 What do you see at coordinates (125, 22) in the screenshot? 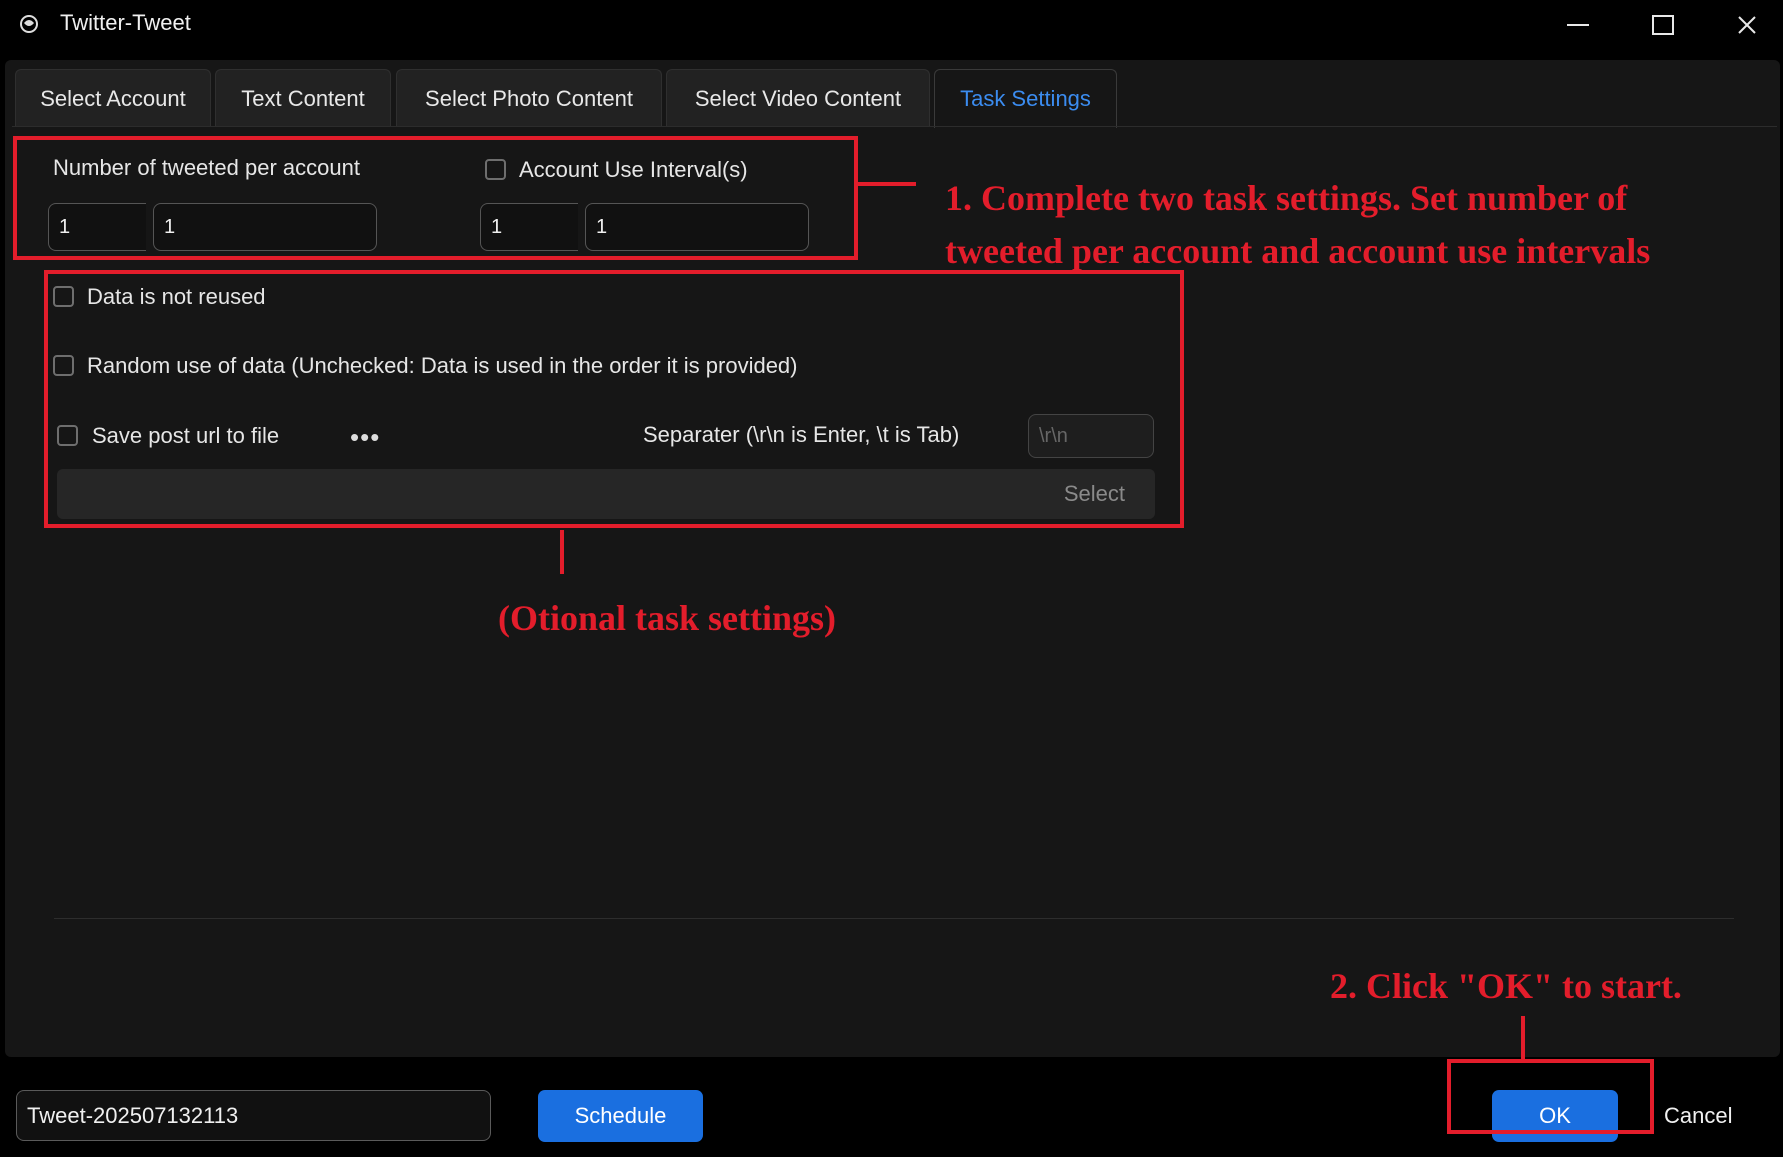
I see `window-title: Twitter-Tweet` at bounding box center [125, 22].